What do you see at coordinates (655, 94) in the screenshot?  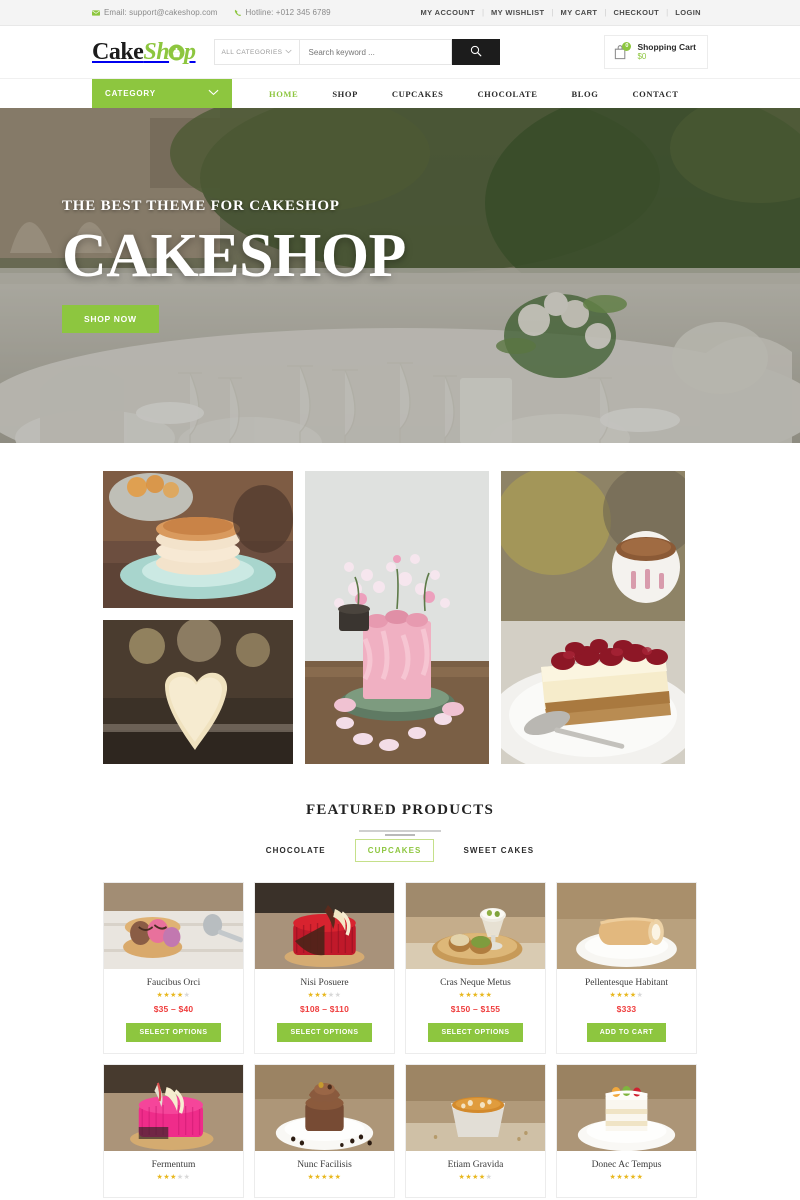 I see `nav-item-contact: CONTACT` at bounding box center [655, 94].